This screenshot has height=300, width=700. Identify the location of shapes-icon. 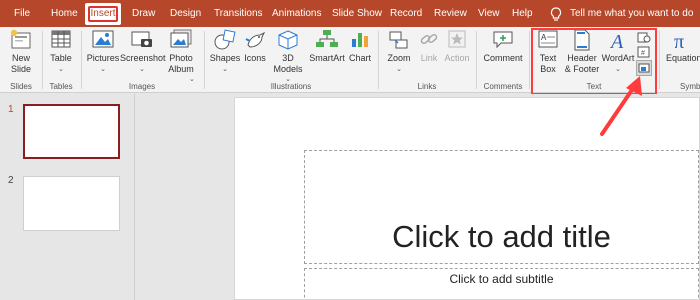
(225, 39).